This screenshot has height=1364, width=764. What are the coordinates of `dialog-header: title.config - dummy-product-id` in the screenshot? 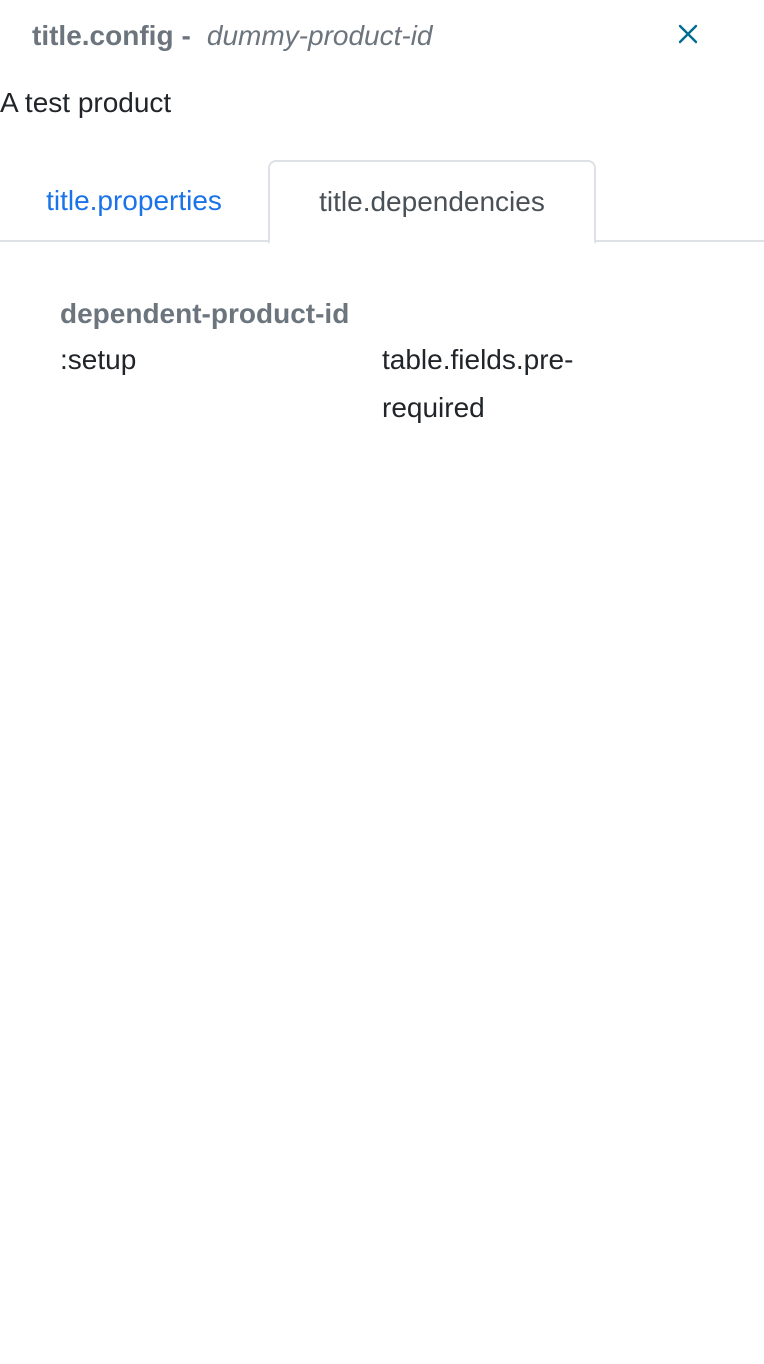 It's located at (232, 36).